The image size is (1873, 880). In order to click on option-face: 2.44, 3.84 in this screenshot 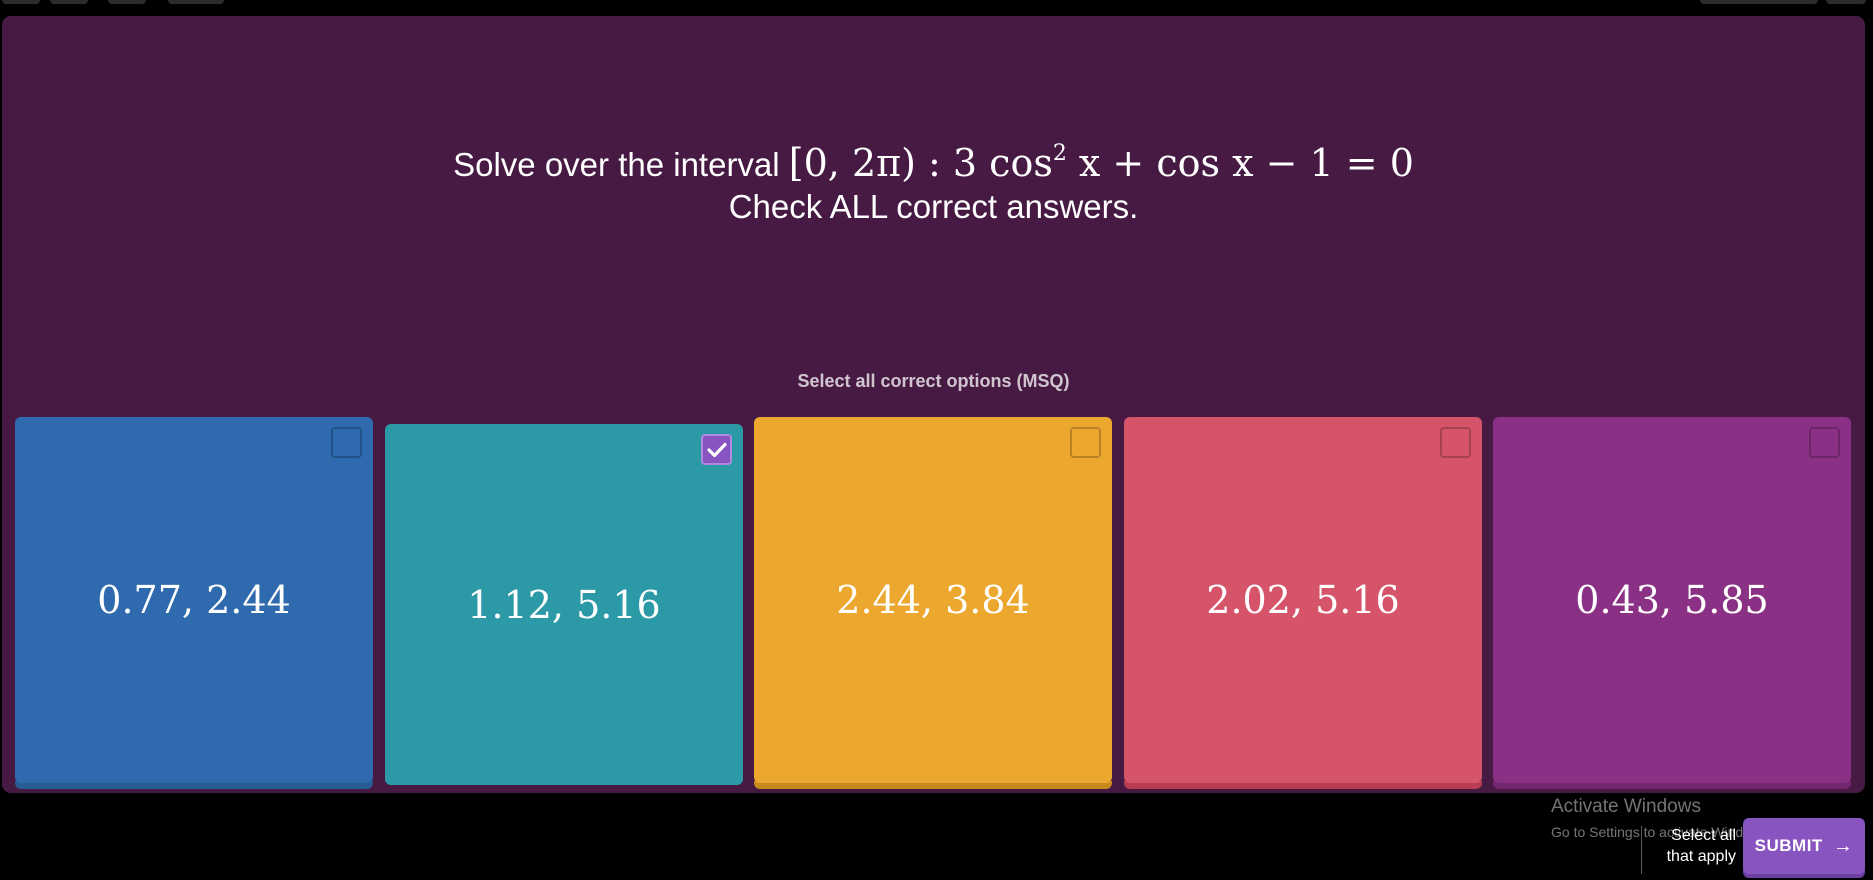, I will do `click(933, 600)`.